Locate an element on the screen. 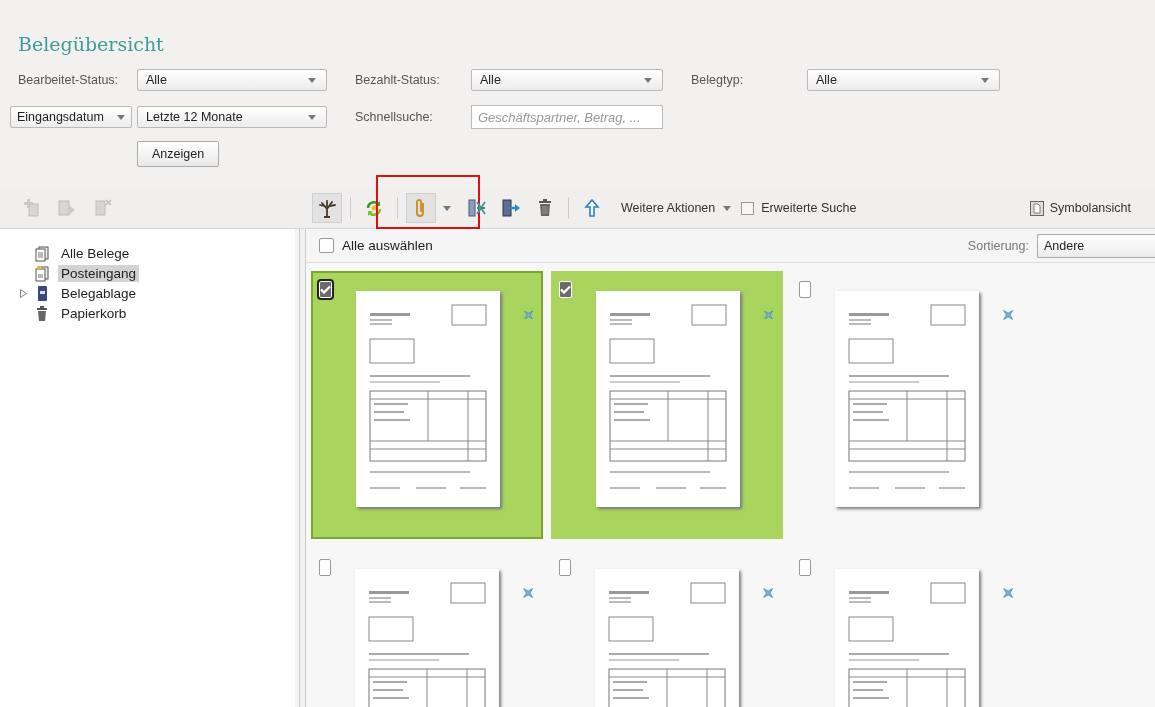 This screenshot has height=707, width=1155. tree-item: Belegablage is located at coordinates (99, 293).